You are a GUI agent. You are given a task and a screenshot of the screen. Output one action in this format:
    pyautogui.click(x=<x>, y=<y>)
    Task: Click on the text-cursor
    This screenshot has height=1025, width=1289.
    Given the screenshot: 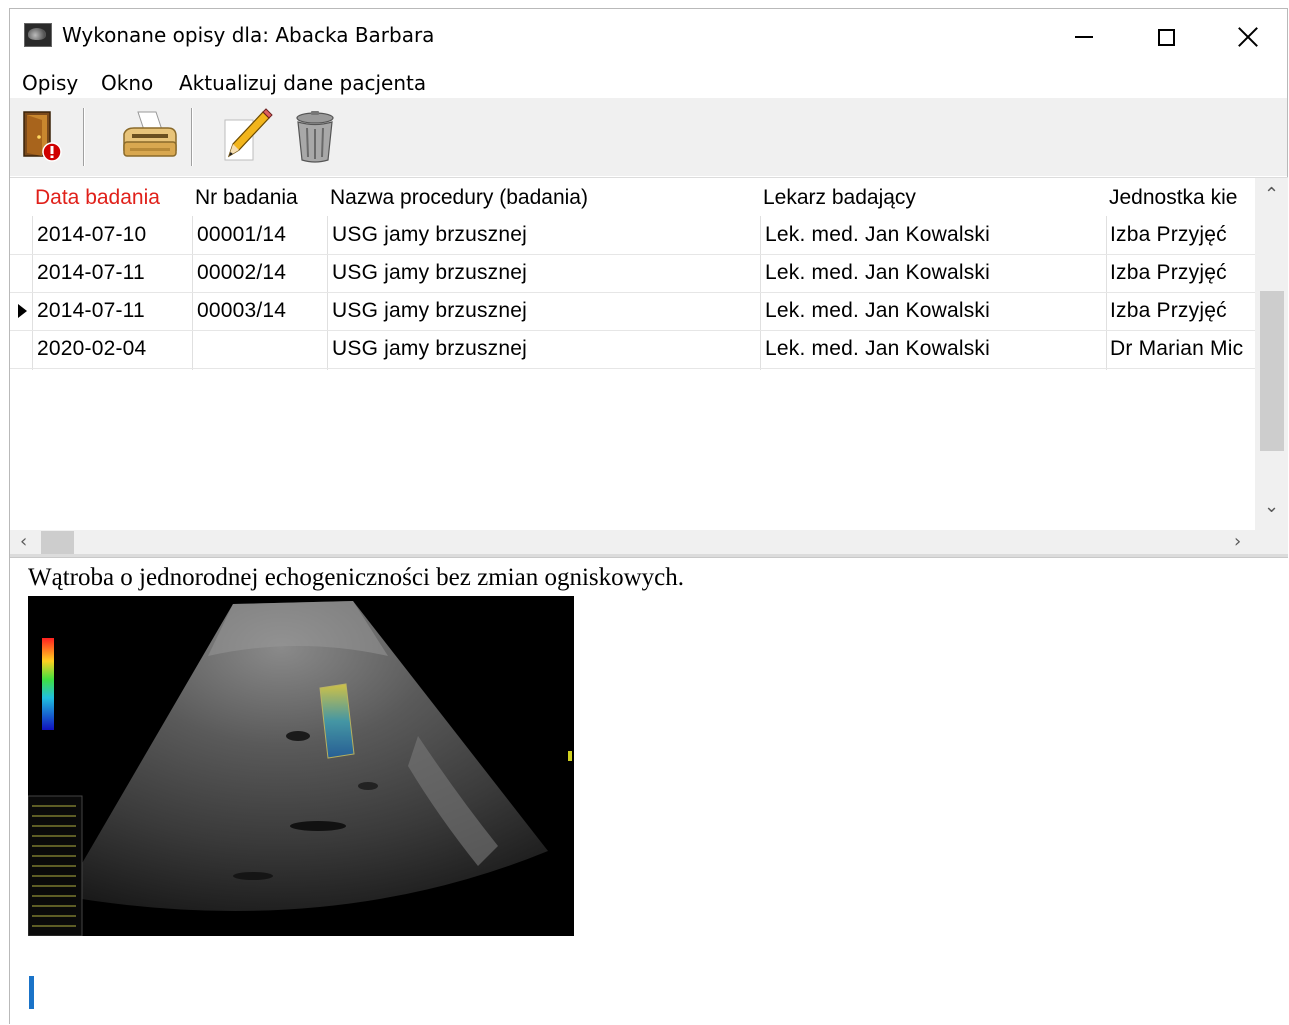 What is the action you would take?
    pyautogui.click(x=31, y=992)
    